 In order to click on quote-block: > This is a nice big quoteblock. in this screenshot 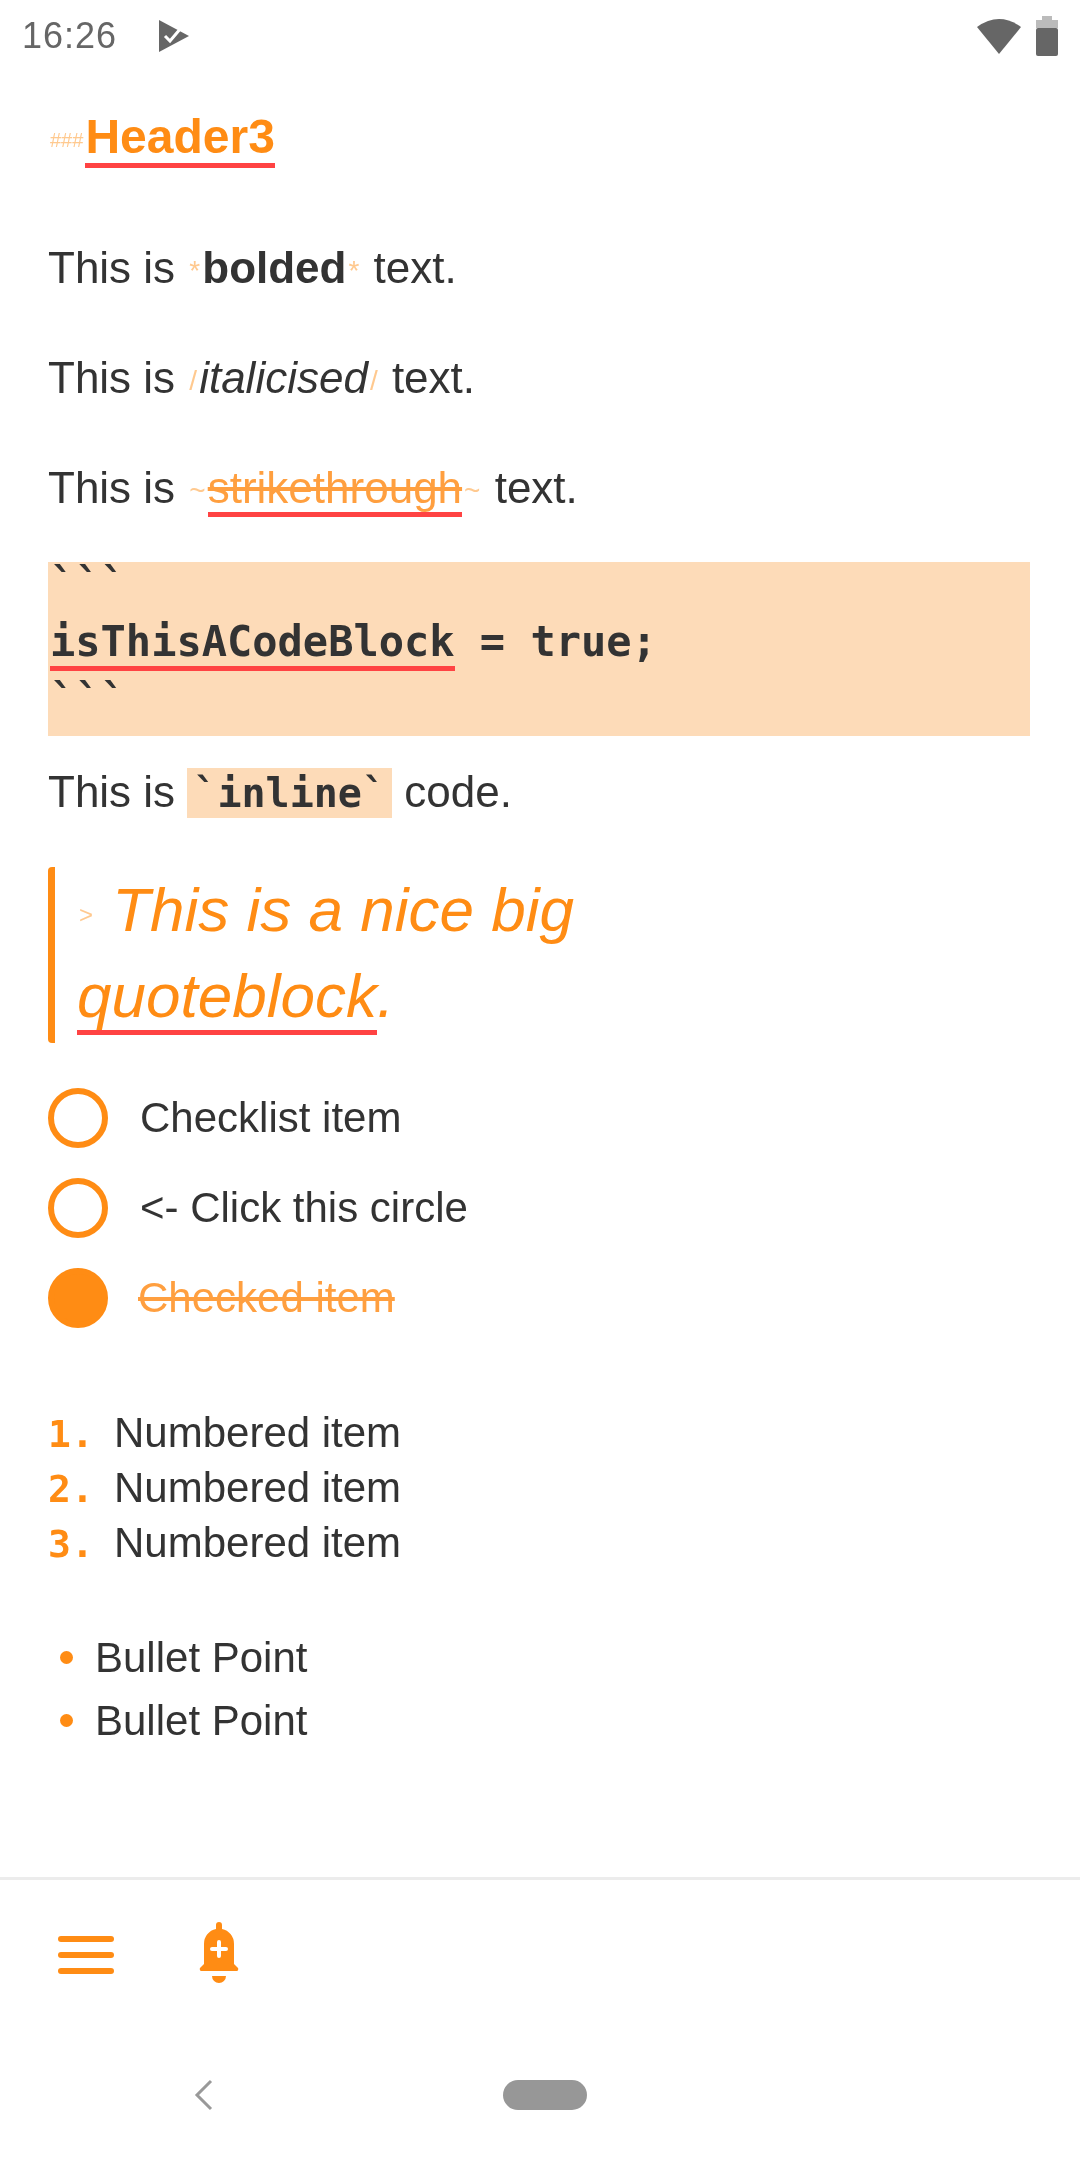, I will do `click(374, 955)`.